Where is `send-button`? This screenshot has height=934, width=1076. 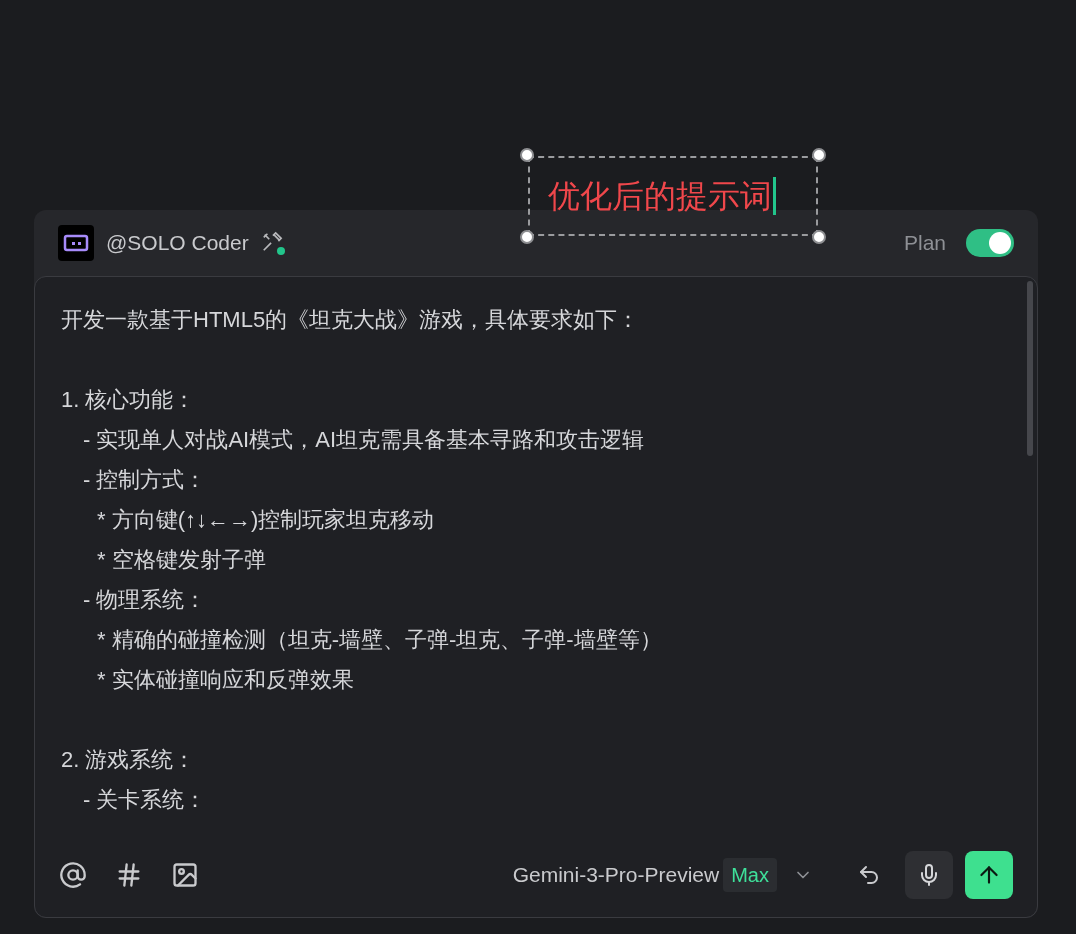 send-button is located at coordinates (989, 875).